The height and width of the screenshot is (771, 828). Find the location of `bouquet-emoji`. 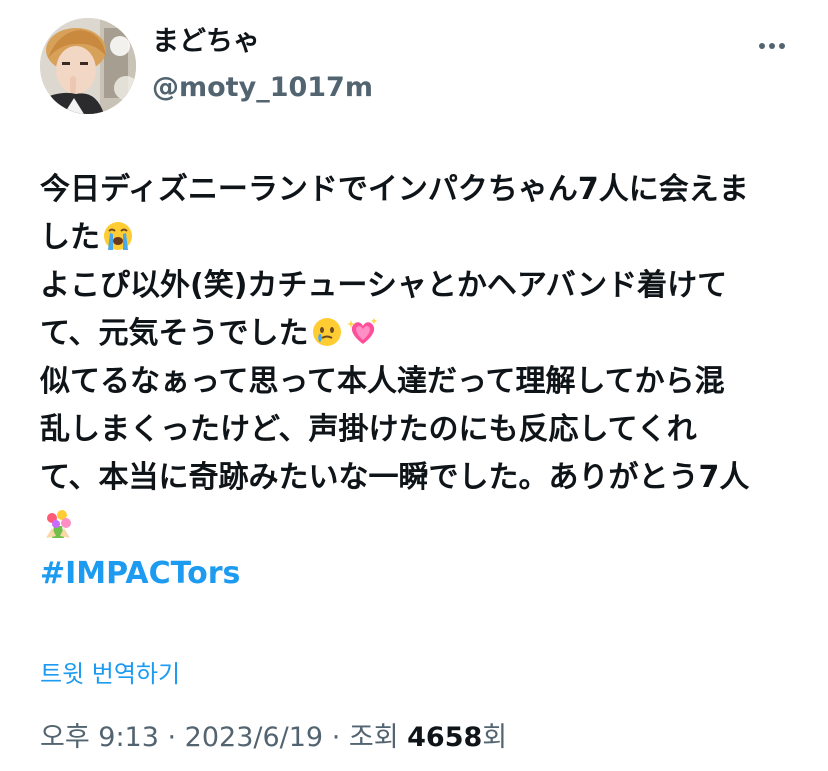

bouquet-emoji is located at coordinates (58, 524).